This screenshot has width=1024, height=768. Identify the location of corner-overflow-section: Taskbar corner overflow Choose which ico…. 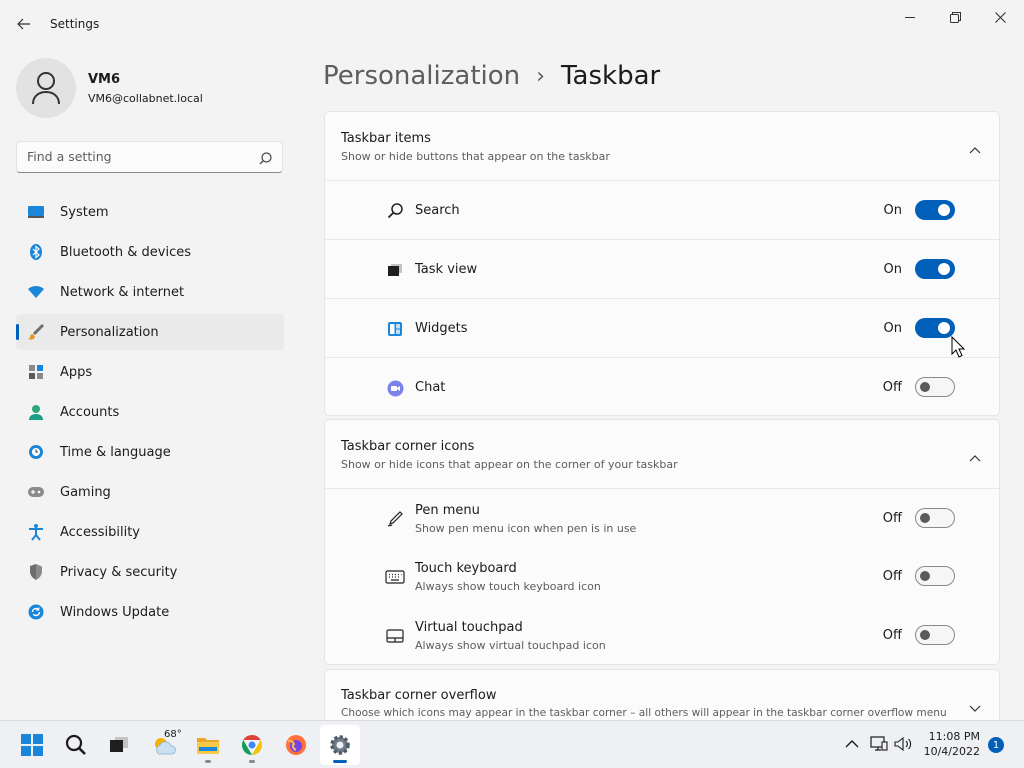
(662, 694).